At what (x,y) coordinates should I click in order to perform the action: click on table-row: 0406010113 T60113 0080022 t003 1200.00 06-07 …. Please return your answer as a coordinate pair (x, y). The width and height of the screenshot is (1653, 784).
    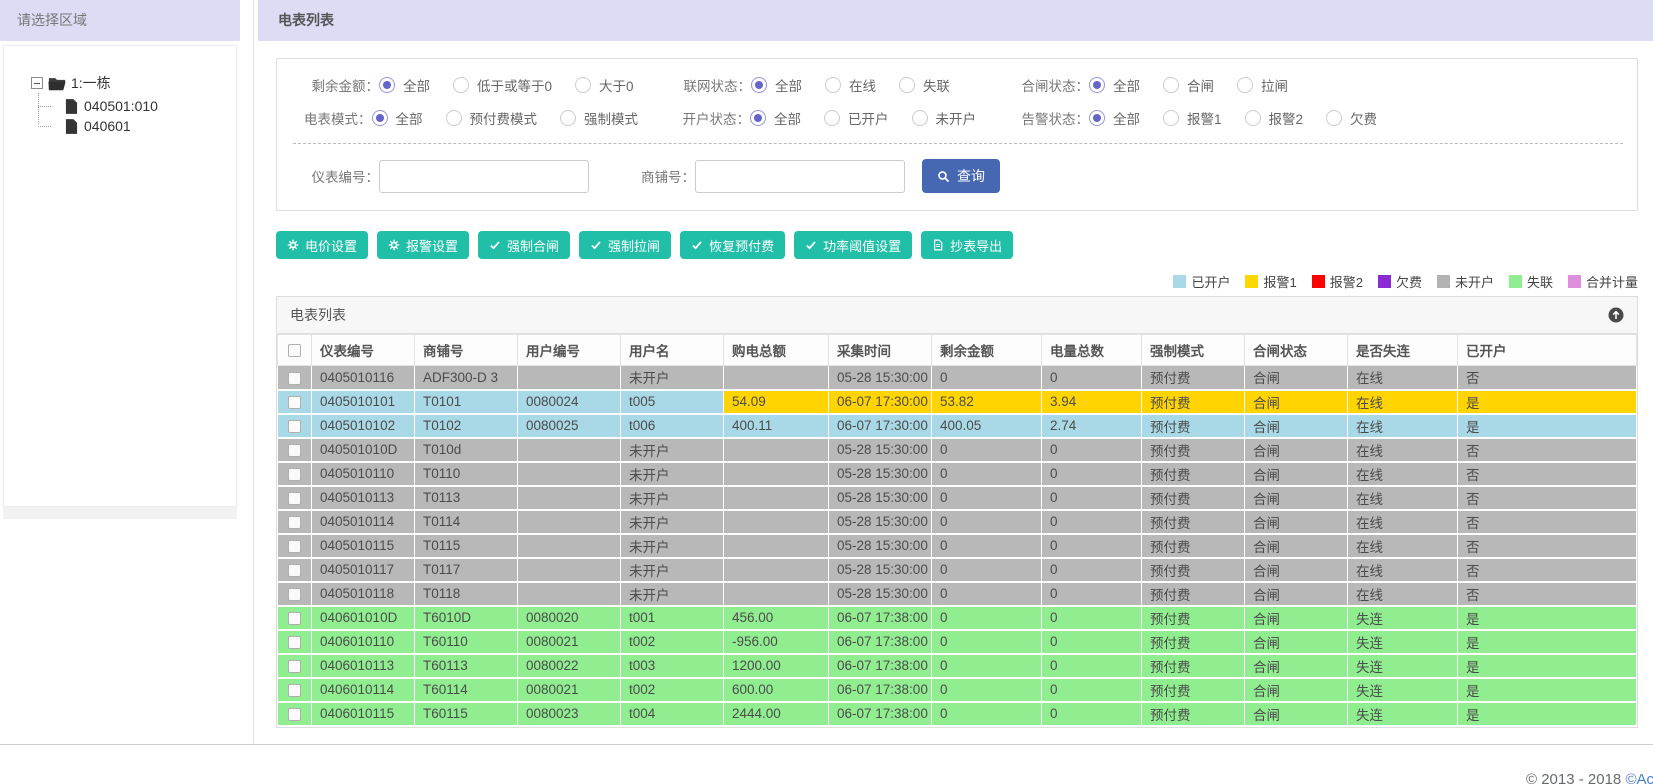
    Looking at the image, I should click on (957, 666).